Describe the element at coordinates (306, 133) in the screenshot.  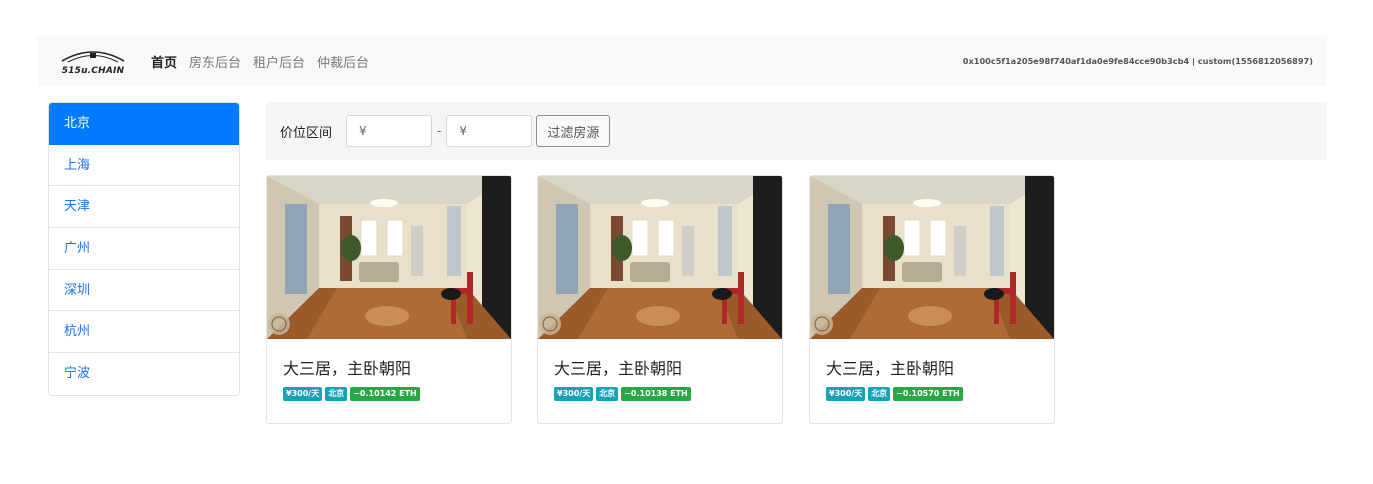
I see `price-range-label: 价位区间` at that location.